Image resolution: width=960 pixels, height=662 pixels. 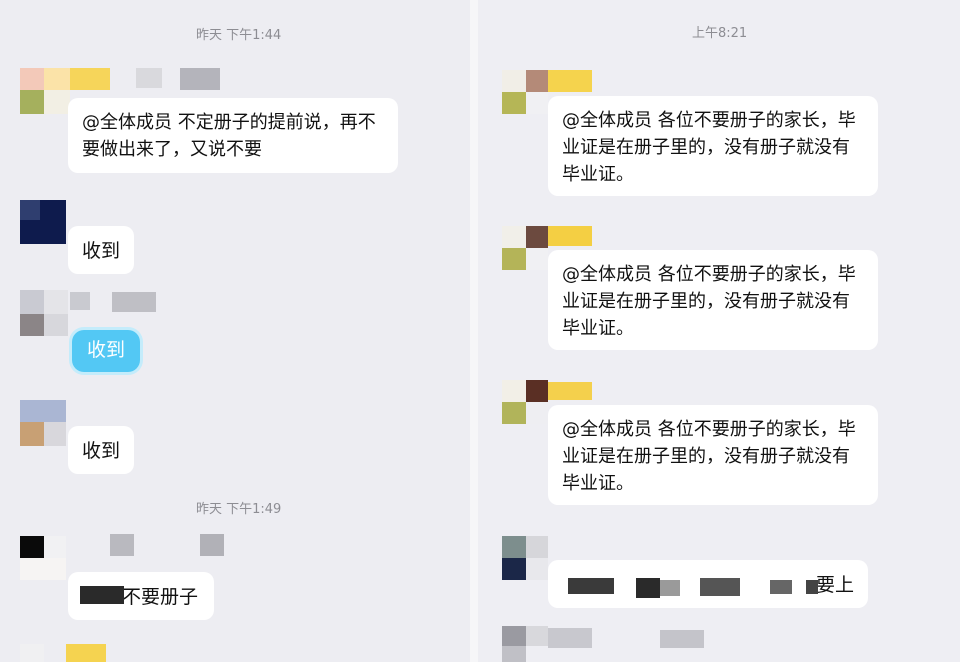 What do you see at coordinates (720, 33) in the screenshot?
I see `timestamp: 上午8:21` at bounding box center [720, 33].